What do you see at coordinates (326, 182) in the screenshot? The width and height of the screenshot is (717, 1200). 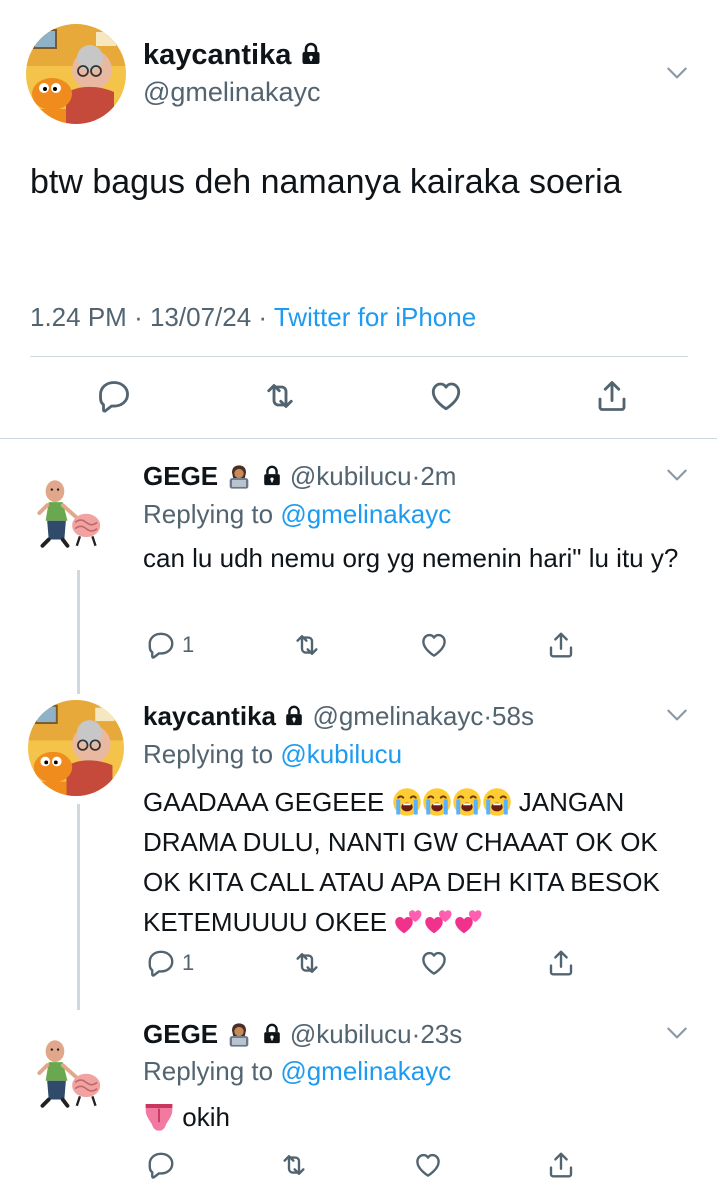 I see `tweet-text: btw bagus deh namanya kairaka soeria` at bounding box center [326, 182].